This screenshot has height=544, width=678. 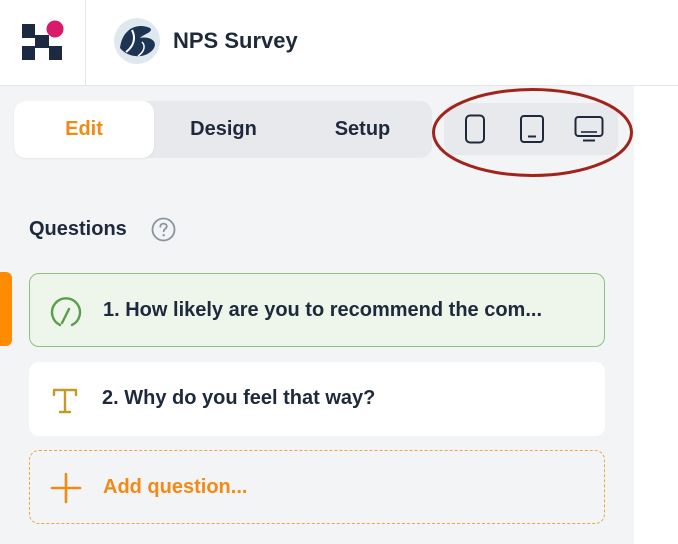 I want to click on brand-logo-icon, so click(x=44, y=41).